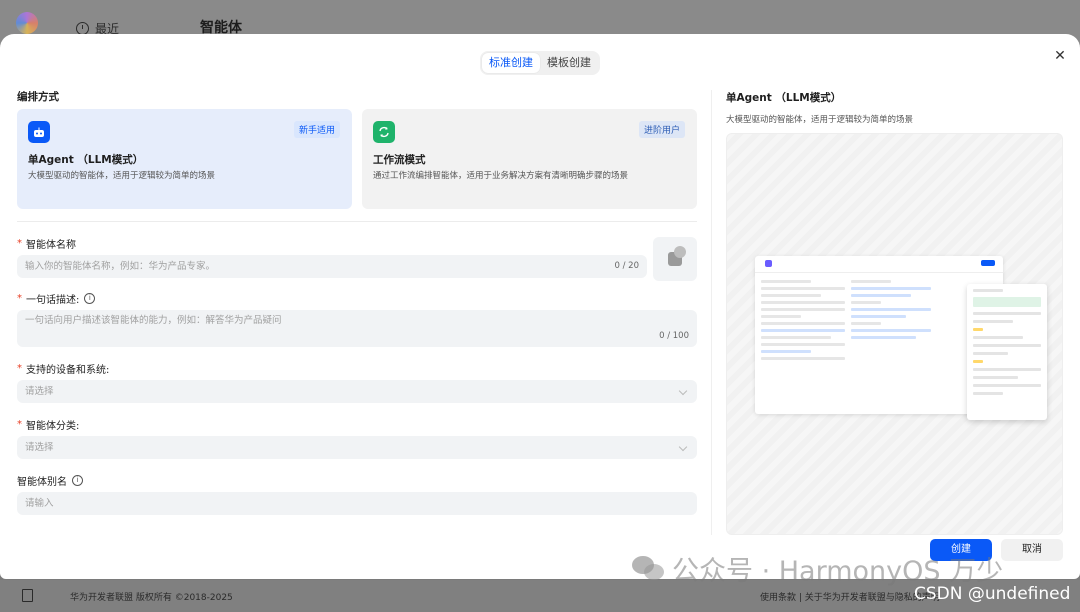  What do you see at coordinates (153, 320) in the screenshot?
I see `placeholder: 一句话向用户描述该智能体的能力，例如：解答华为产品疑问` at bounding box center [153, 320].